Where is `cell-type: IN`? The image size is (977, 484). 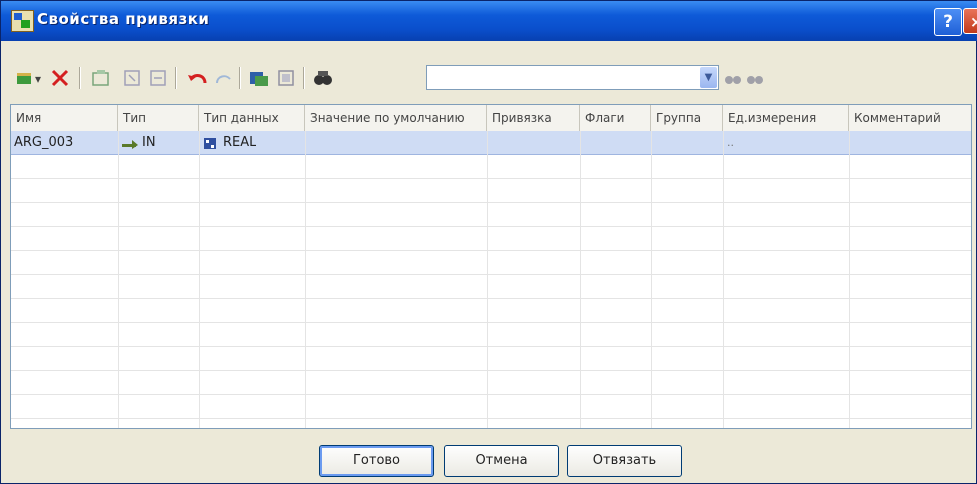
cell-type: IN is located at coordinates (139, 142).